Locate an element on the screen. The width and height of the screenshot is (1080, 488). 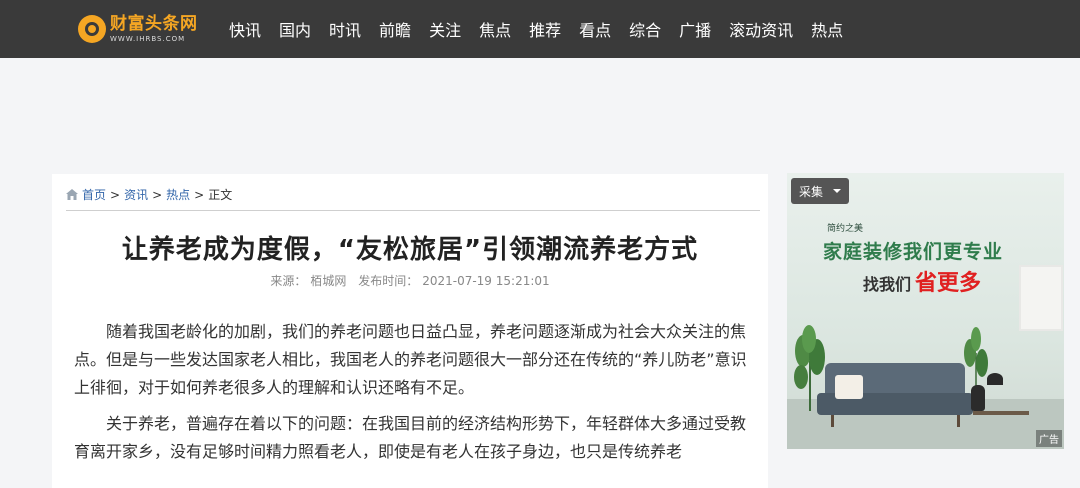
home-icon is located at coordinates (72, 194).